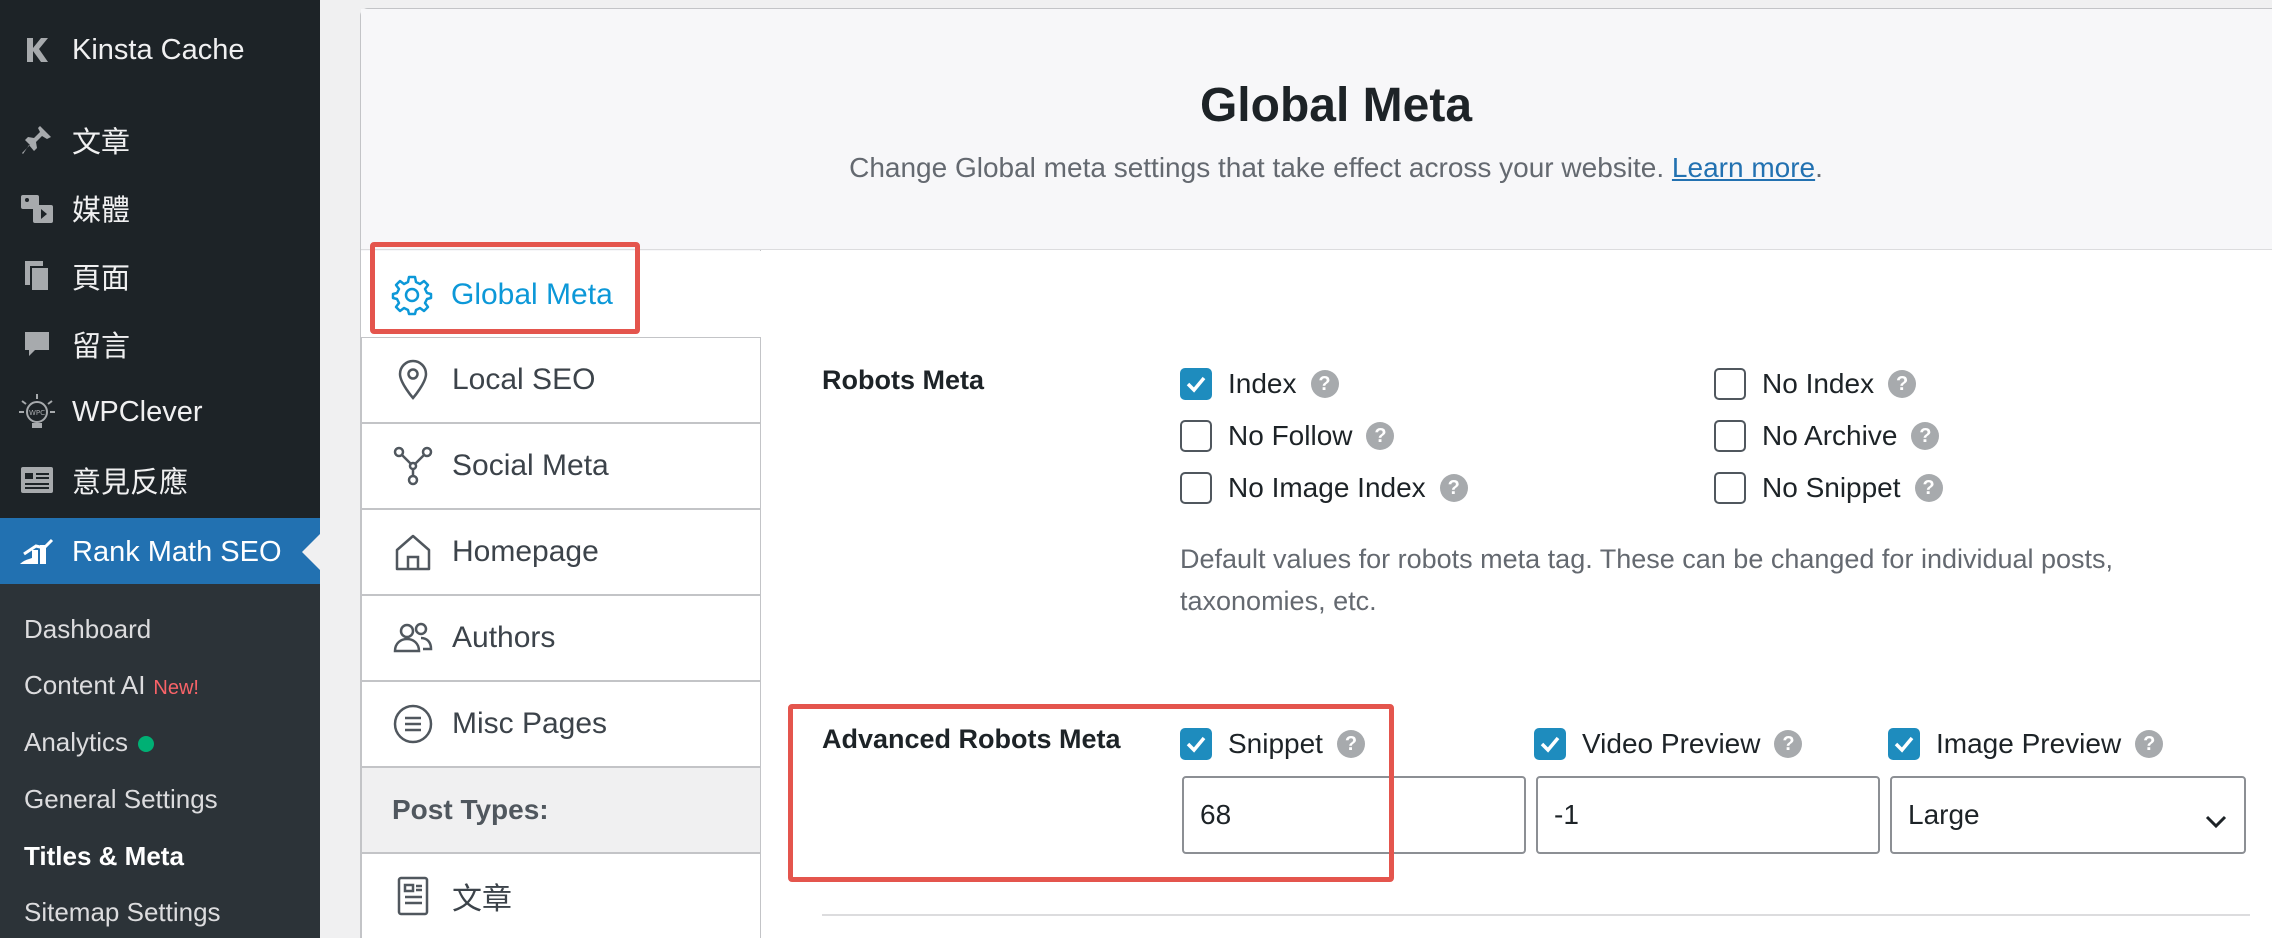  What do you see at coordinates (137, 411) in the screenshot?
I see `menu-label: WPClever` at bounding box center [137, 411].